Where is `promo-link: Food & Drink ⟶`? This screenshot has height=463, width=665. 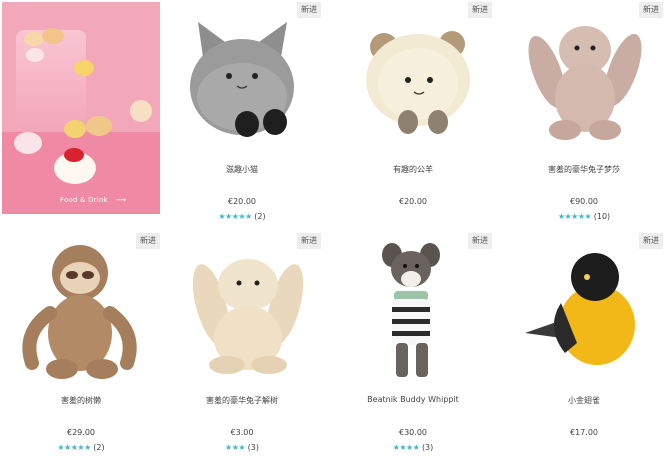 promo-link: Food & Drink ⟶ is located at coordinates (93, 200).